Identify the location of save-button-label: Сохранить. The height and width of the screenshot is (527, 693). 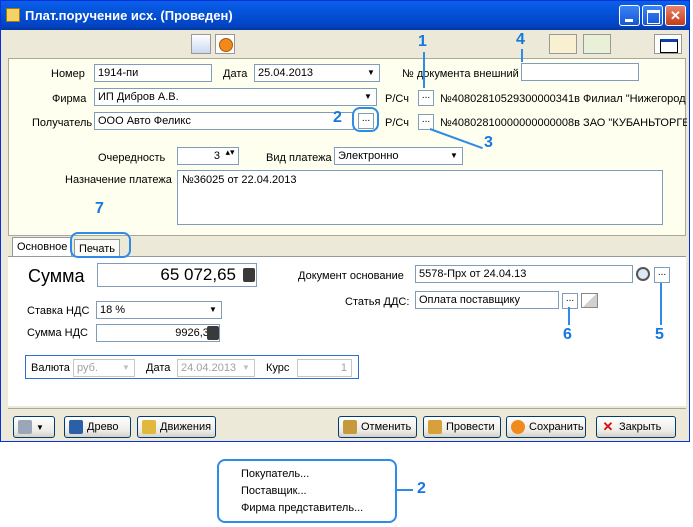
(556, 427).